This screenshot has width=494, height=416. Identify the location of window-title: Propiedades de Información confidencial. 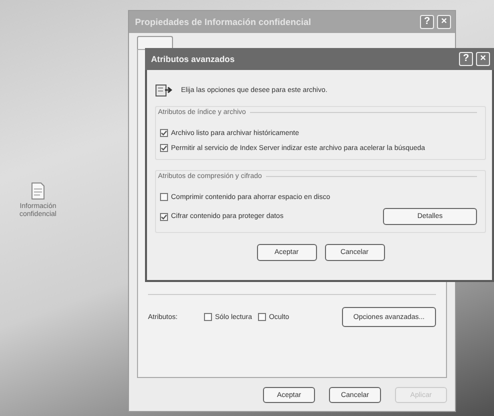
(223, 22).